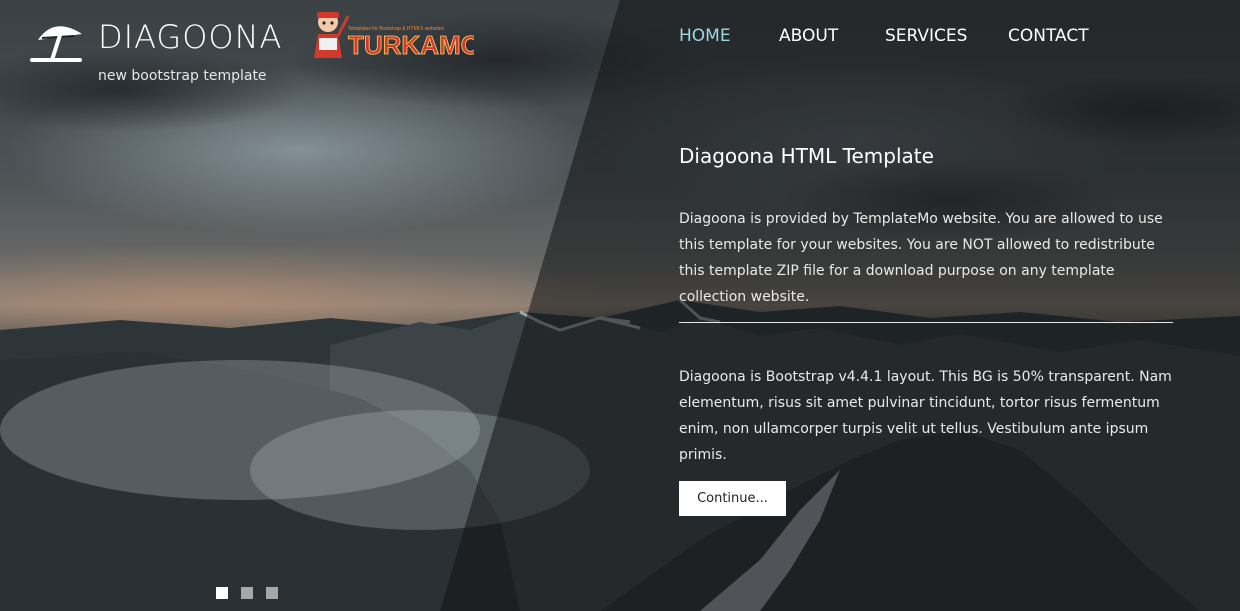 This screenshot has height=611, width=1240. I want to click on beach-umbrella-icon, so click(56, 44).